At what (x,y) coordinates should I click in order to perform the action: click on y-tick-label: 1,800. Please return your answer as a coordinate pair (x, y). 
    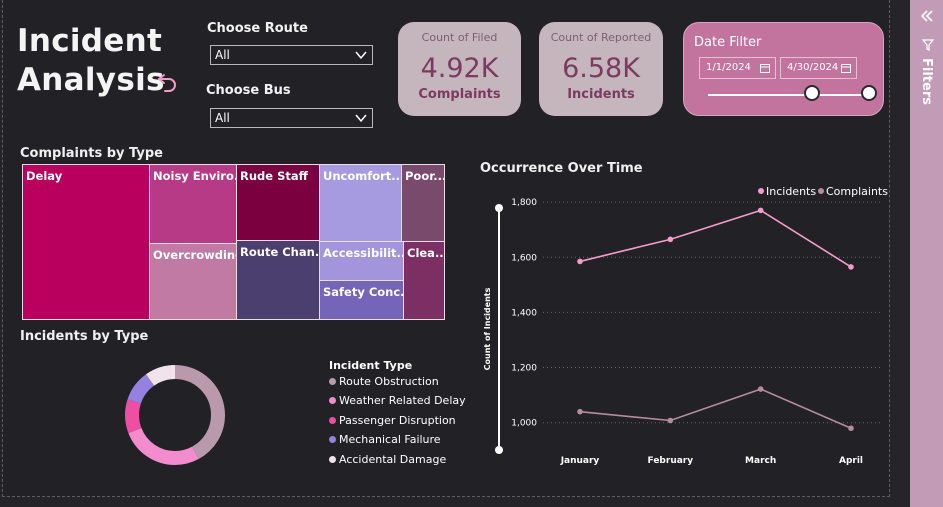
    Looking at the image, I should click on (524, 203).